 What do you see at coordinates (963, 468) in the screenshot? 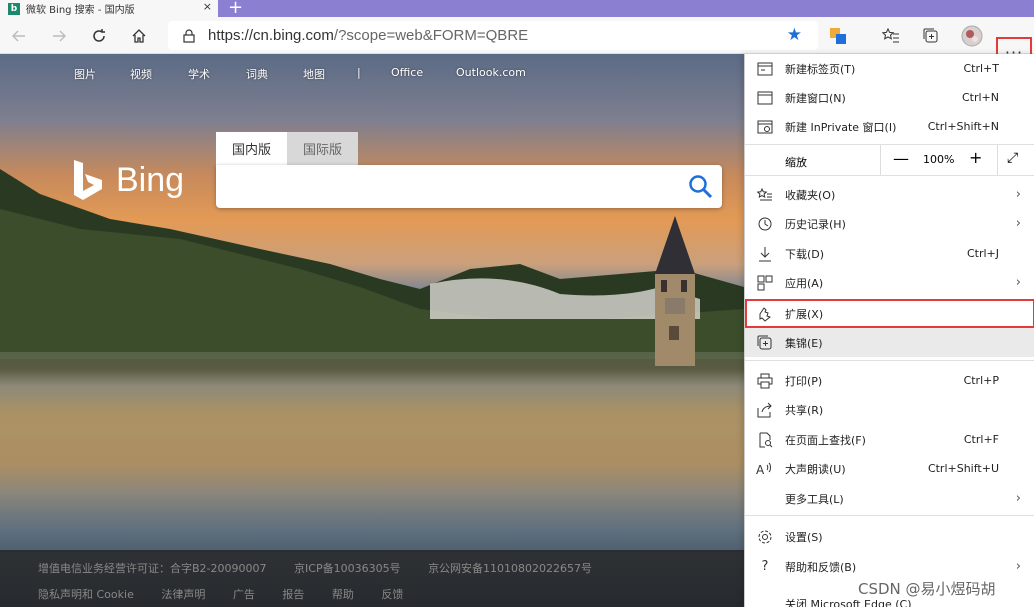
I see `menu-shortcut: Ctrl+Shift+U` at bounding box center [963, 468].